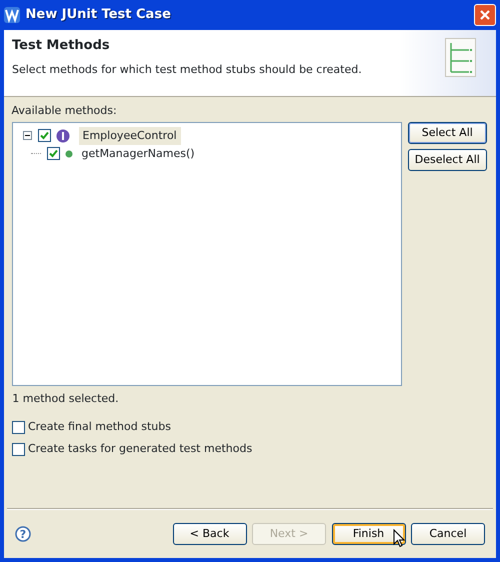  Describe the element at coordinates (23, 534) in the screenshot. I see `help-icon: ?` at that location.